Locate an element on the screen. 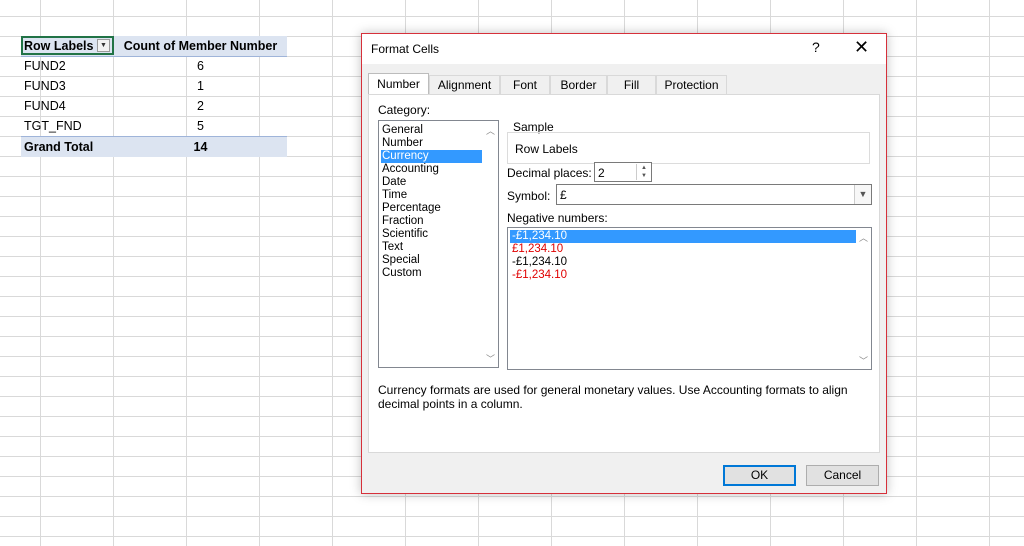  row-value: 2 is located at coordinates (200, 106).